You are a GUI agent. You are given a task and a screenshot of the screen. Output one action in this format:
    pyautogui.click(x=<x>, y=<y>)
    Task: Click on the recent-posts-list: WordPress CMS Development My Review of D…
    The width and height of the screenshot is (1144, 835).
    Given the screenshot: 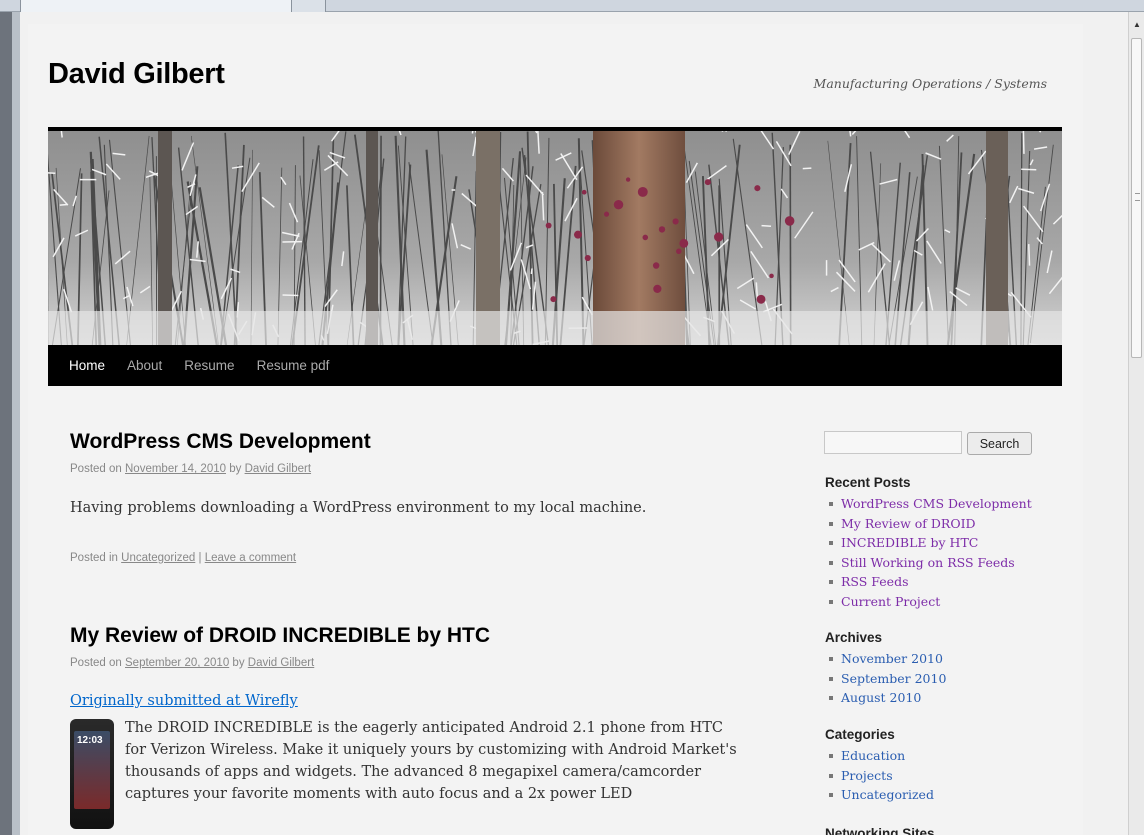 What is the action you would take?
    pyautogui.click(x=928, y=552)
    